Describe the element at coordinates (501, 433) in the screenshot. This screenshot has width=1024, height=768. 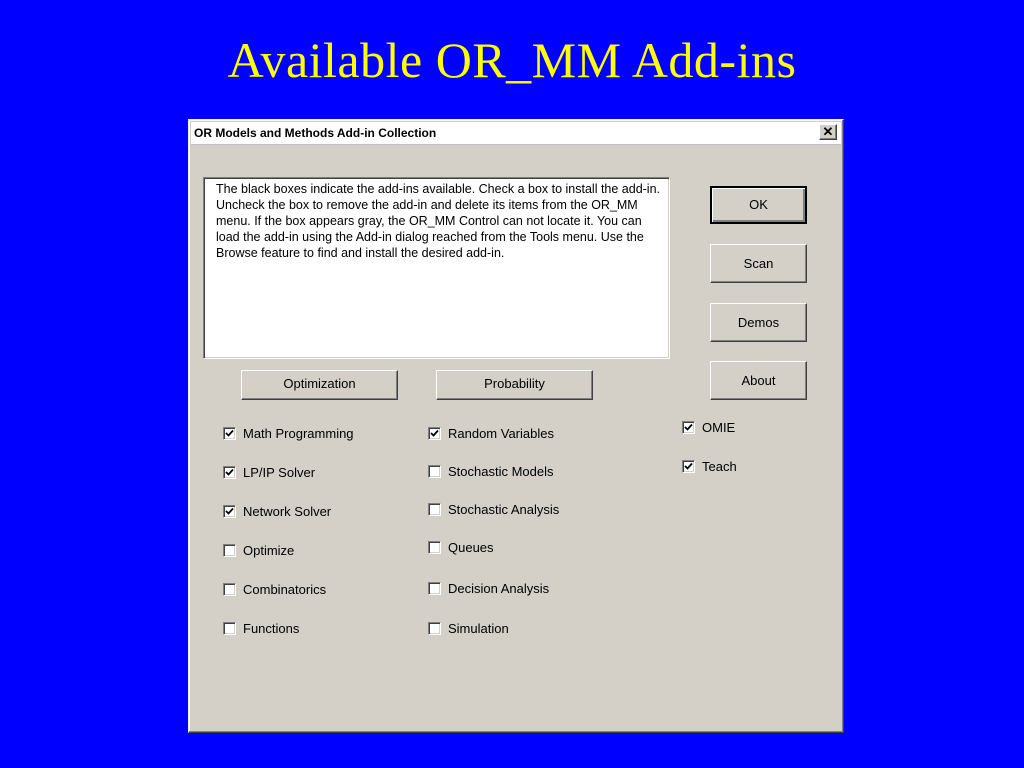
I see `checkbox-label: Random Variables` at that location.